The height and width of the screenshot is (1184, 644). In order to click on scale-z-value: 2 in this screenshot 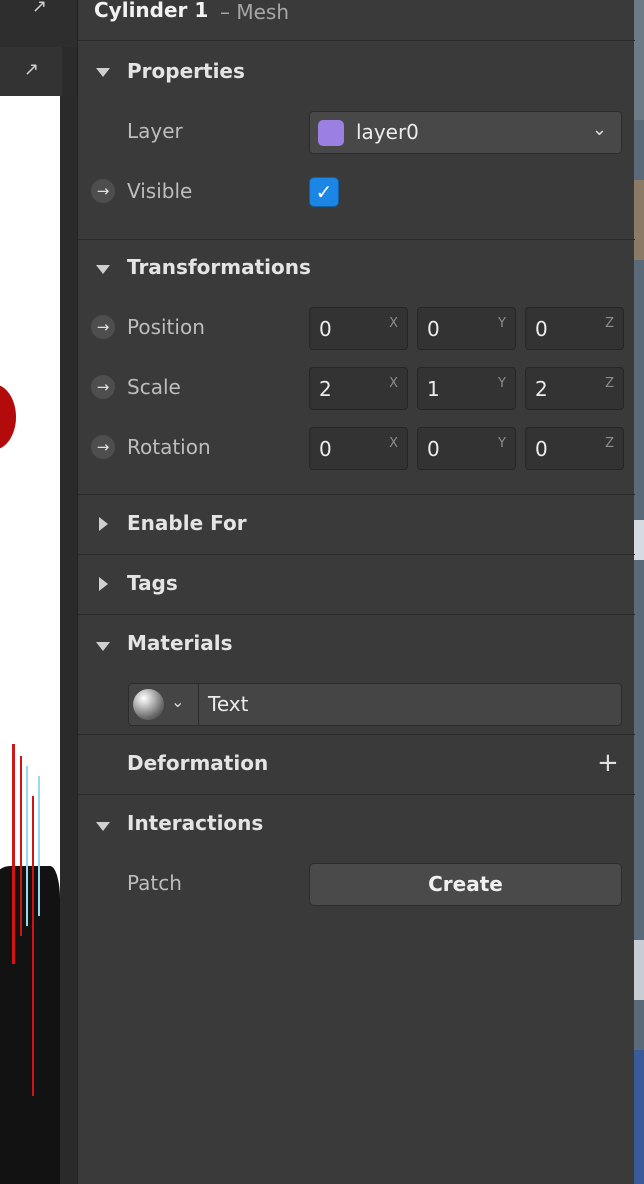, I will do `click(541, 389)`.